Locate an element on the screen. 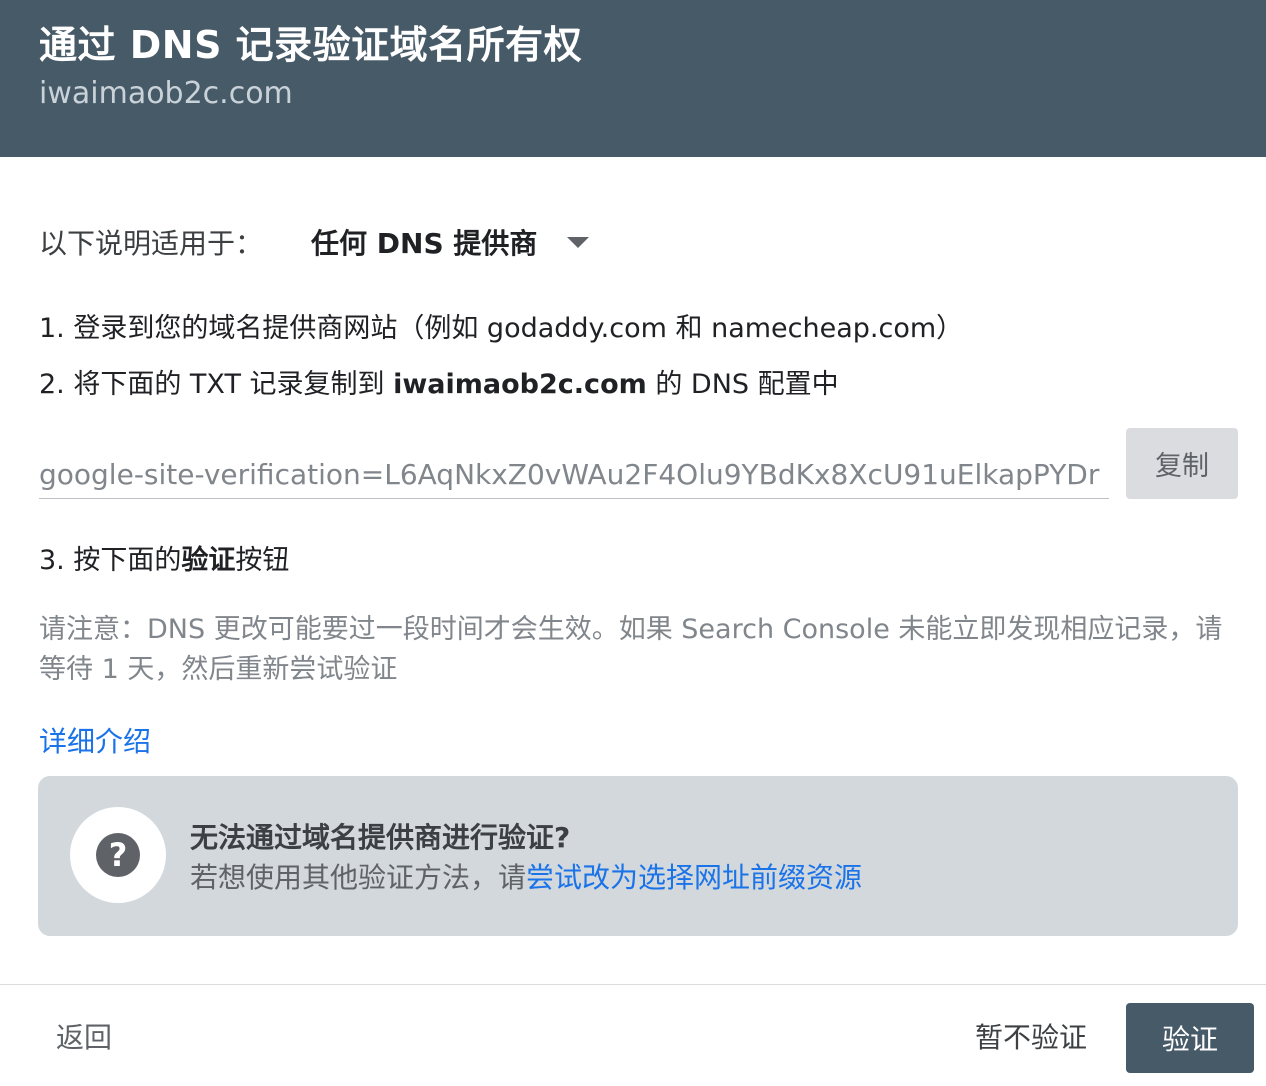  step-3-bold: 验证 is located at coordinates (208, 560).